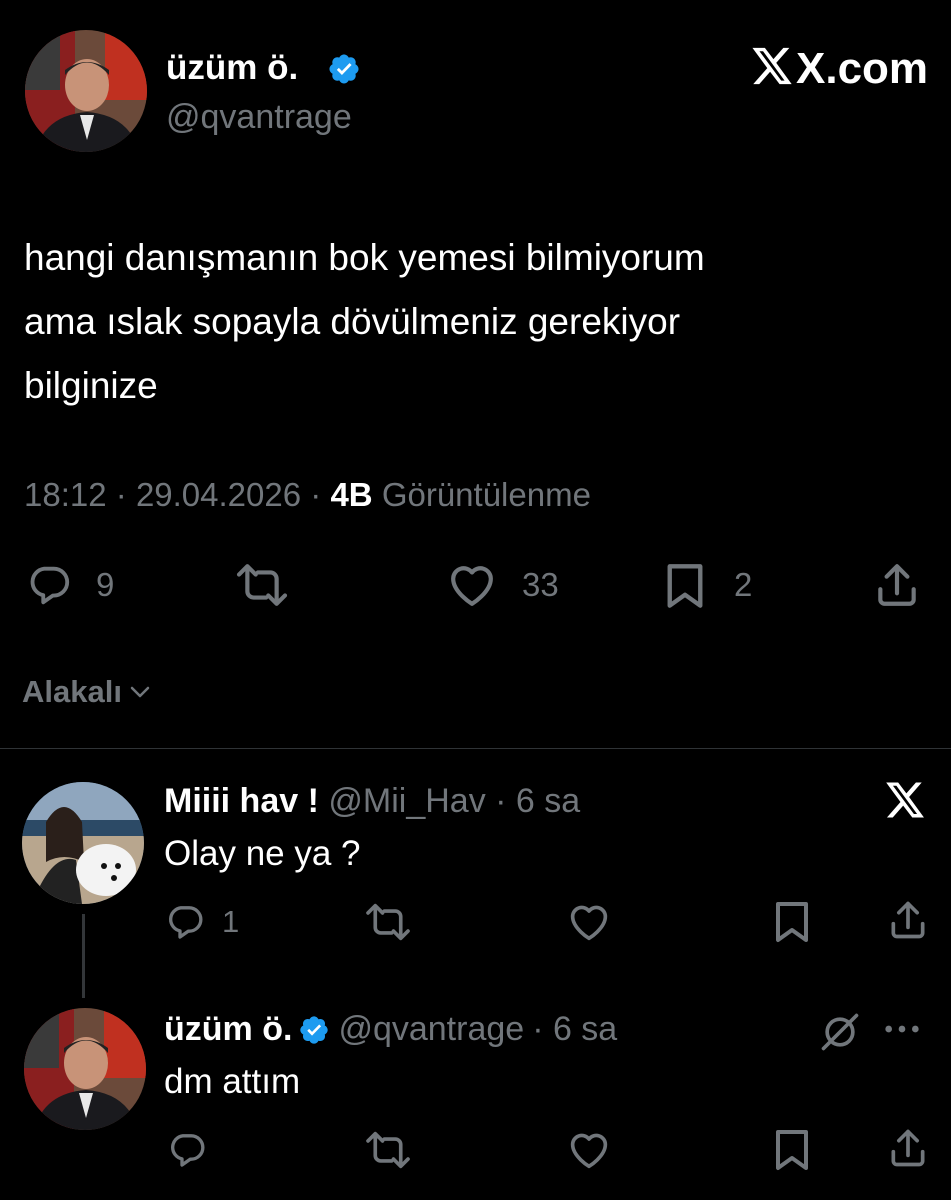 The width and height of the screenshot is (951, 1200). What do you see at coordinates (140, 692) in the screenshot?
I see `chevron-down-icon` at bounding box center [140, 692].